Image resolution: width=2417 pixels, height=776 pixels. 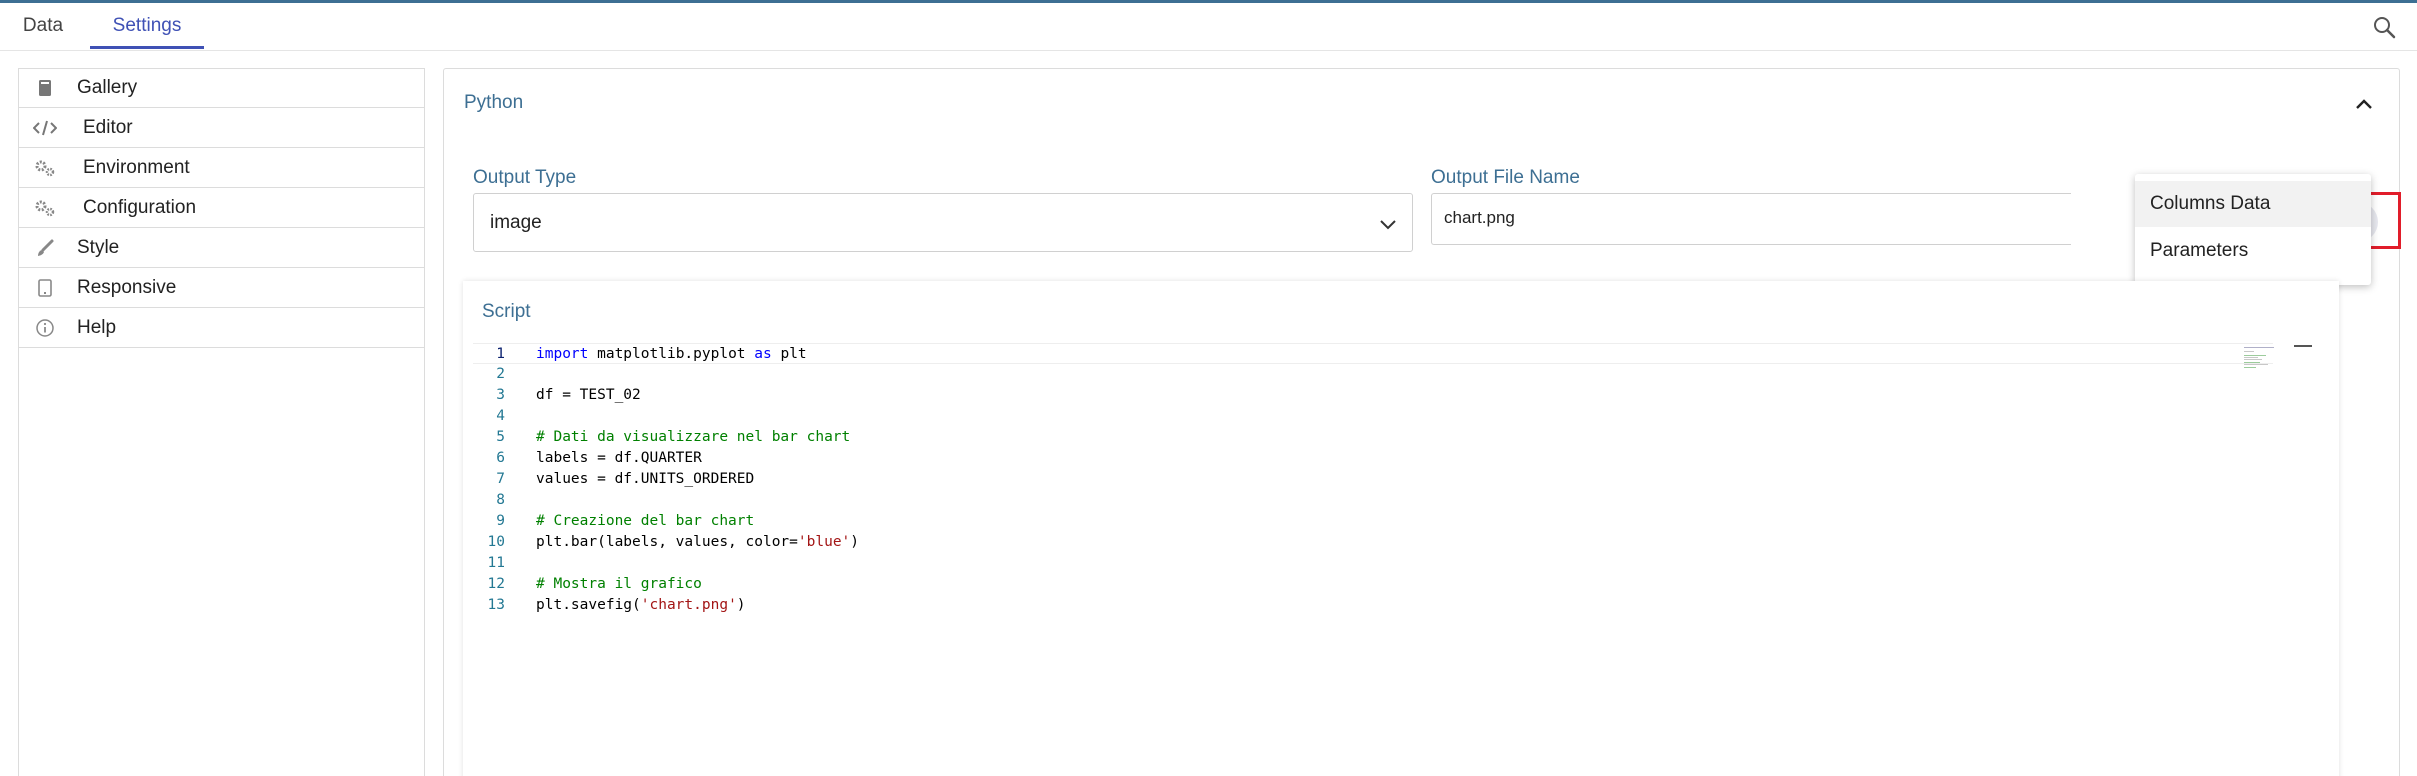 I want to click on panel-title: Python, so click(x=494, y=102).